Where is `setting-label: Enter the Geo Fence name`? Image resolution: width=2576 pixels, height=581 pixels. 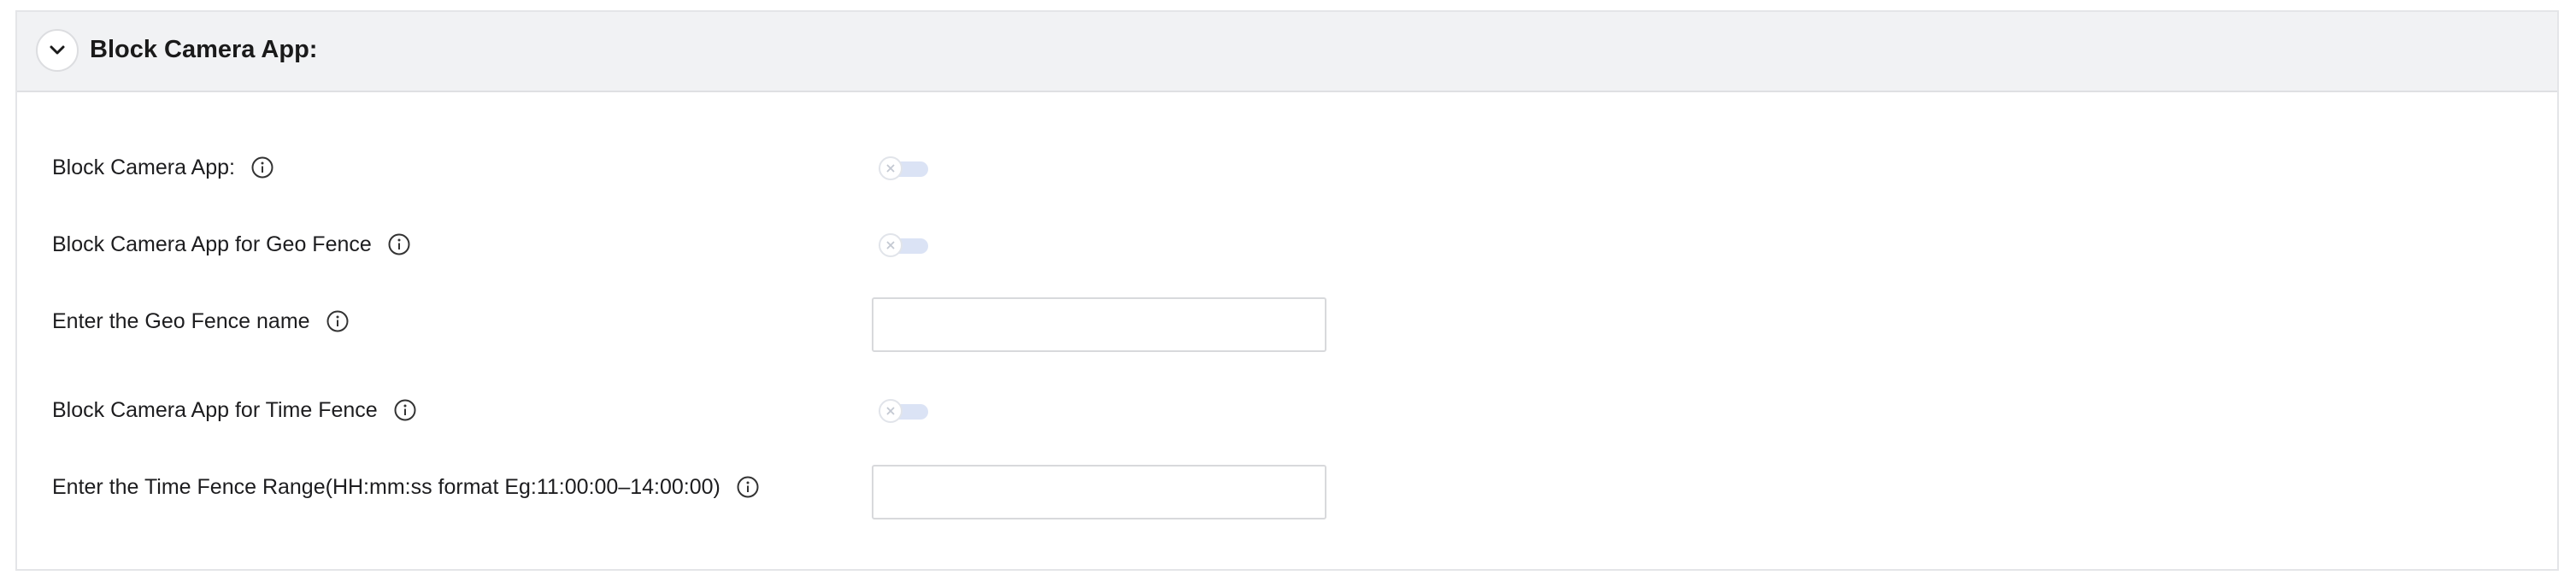 setting-label: Enter the Geo Fence name is located at coordinates (181, 321).